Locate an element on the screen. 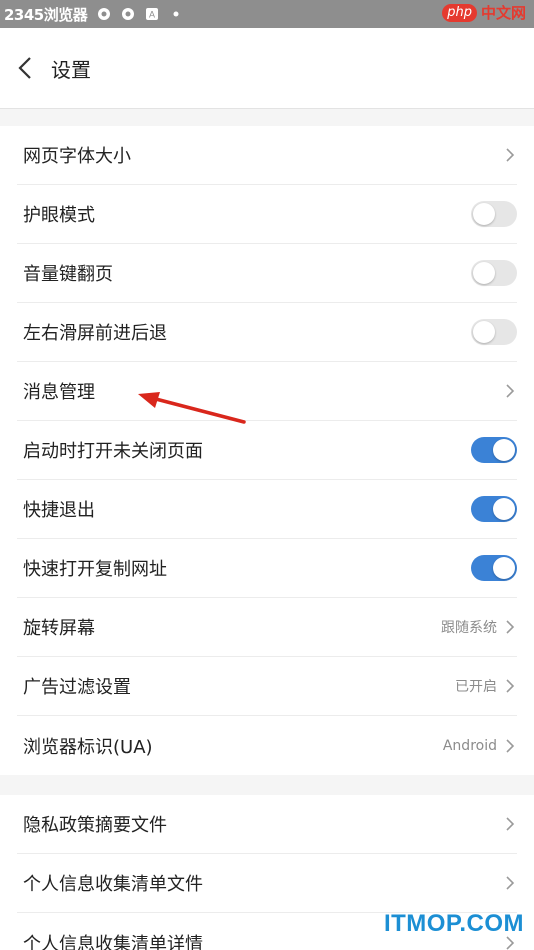 This screenshot has width=534, height=950. watermark-php: php is located at coordinates (459, 12).